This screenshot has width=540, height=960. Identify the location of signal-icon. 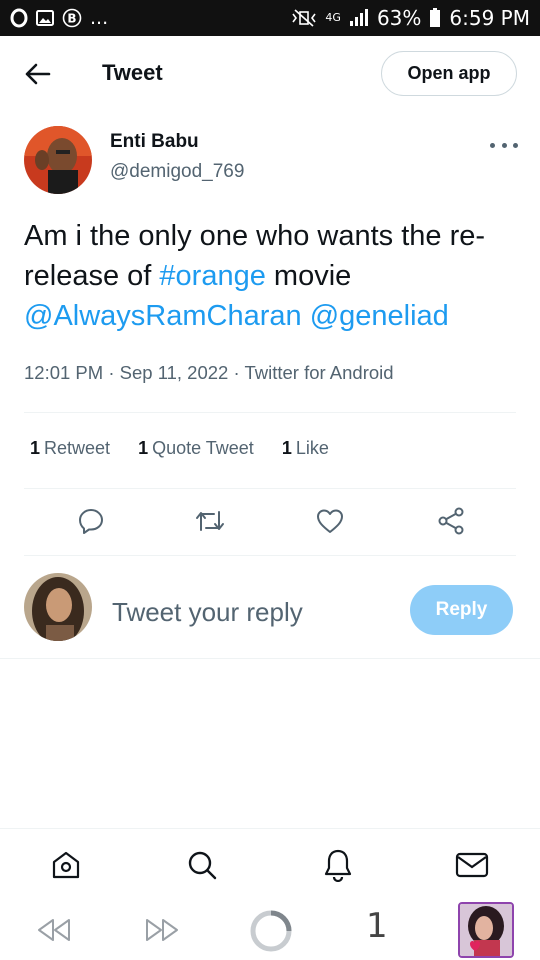
(359, 18).